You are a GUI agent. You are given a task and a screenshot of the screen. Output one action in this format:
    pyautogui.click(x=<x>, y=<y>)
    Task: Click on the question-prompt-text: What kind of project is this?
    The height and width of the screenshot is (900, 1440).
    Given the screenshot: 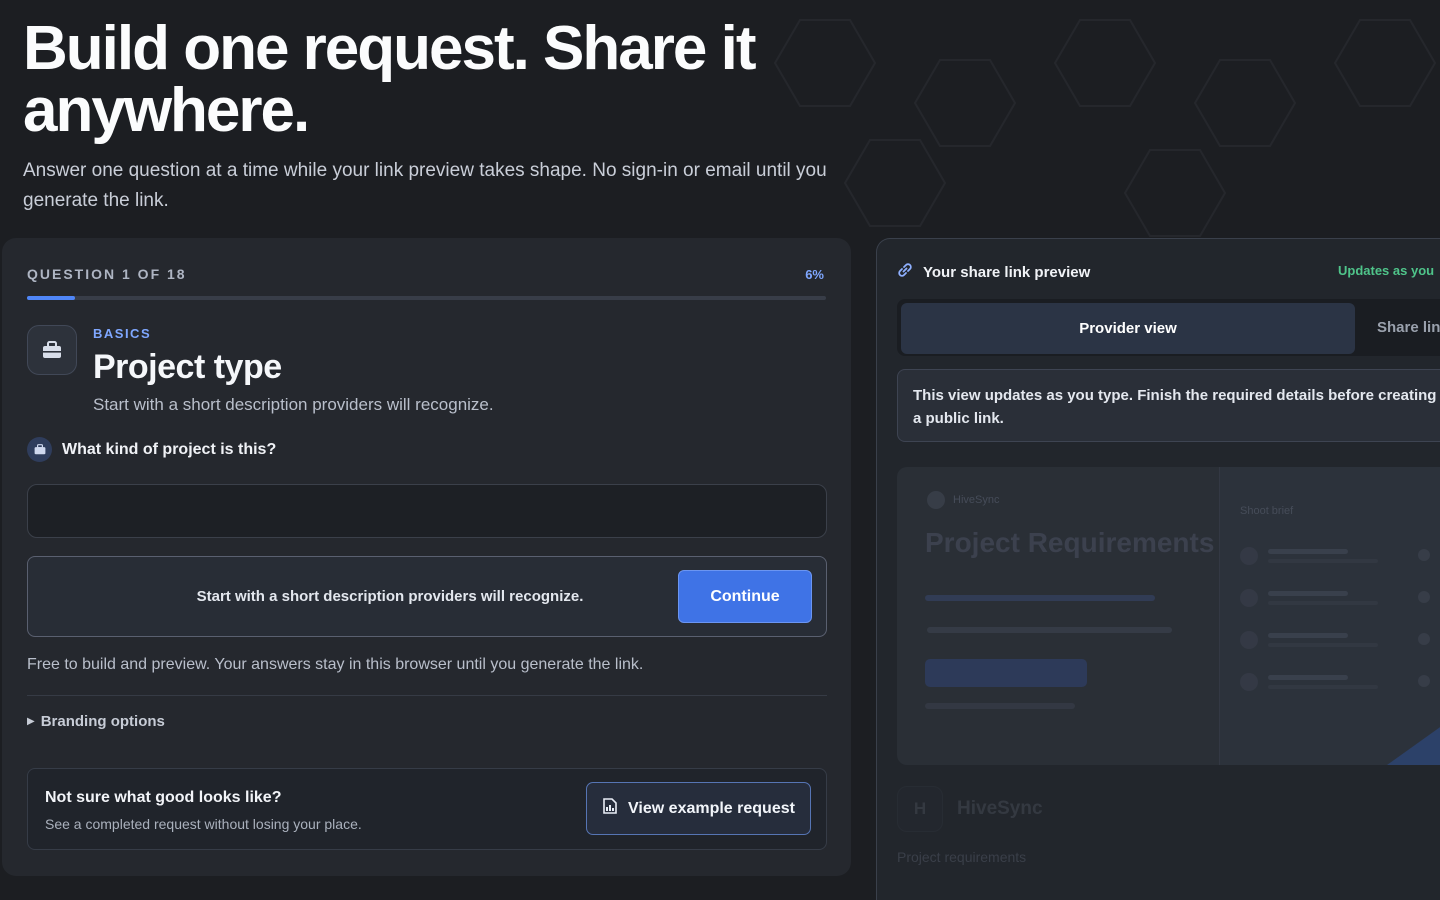 What is the action you would take?
    pyautogui.click(x=169, y=449)
    